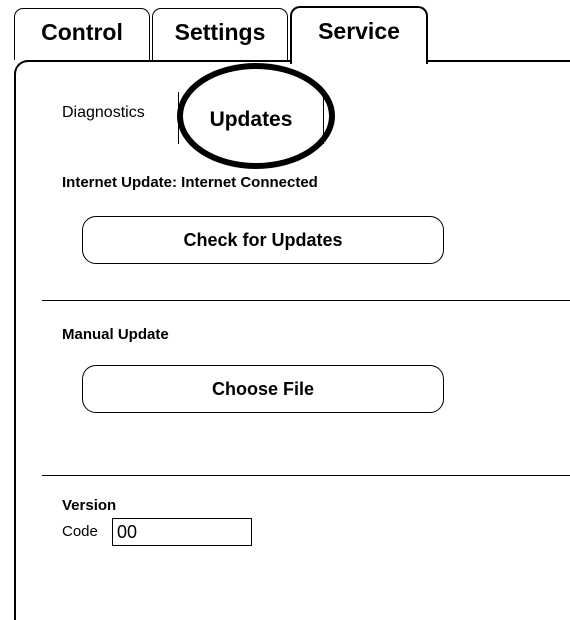  I want to click on tab-service: Service, so click(359, 35).